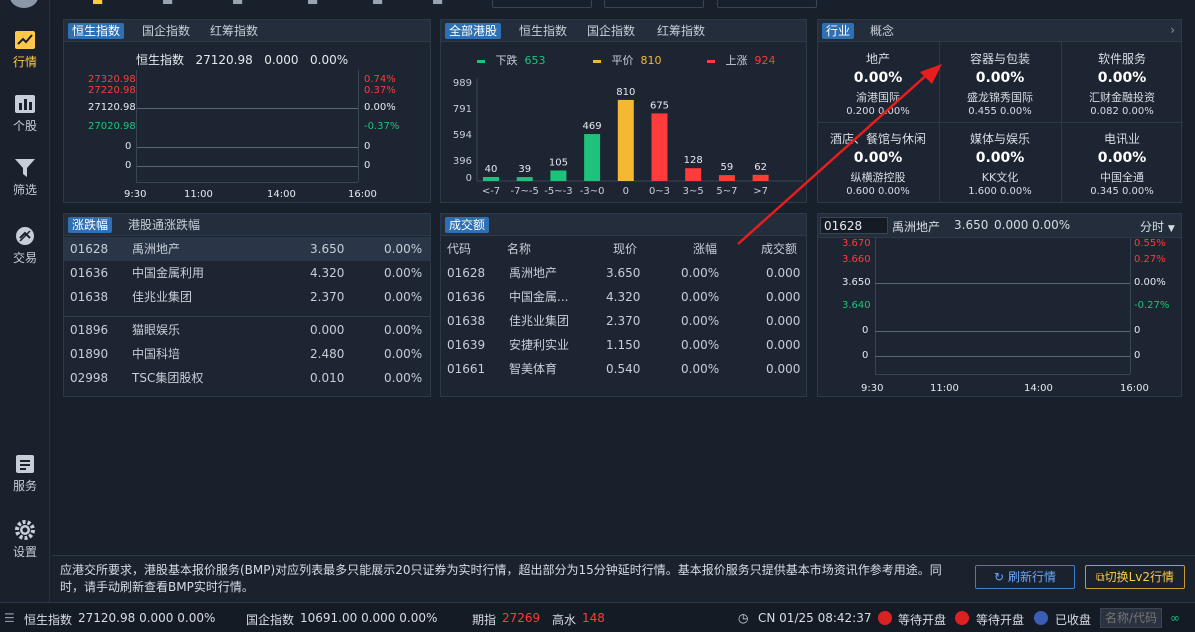  What do you see at coordinates (1121, 59) in the screenshot?
I see `industry-name: 软件服务` at bounding box center [1121, 59].